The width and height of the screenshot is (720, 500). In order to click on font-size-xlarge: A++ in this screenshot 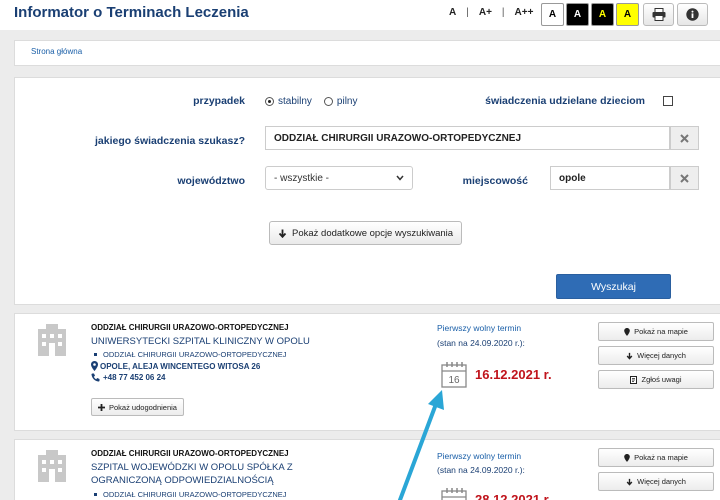, I will do `click(524, 12)`.